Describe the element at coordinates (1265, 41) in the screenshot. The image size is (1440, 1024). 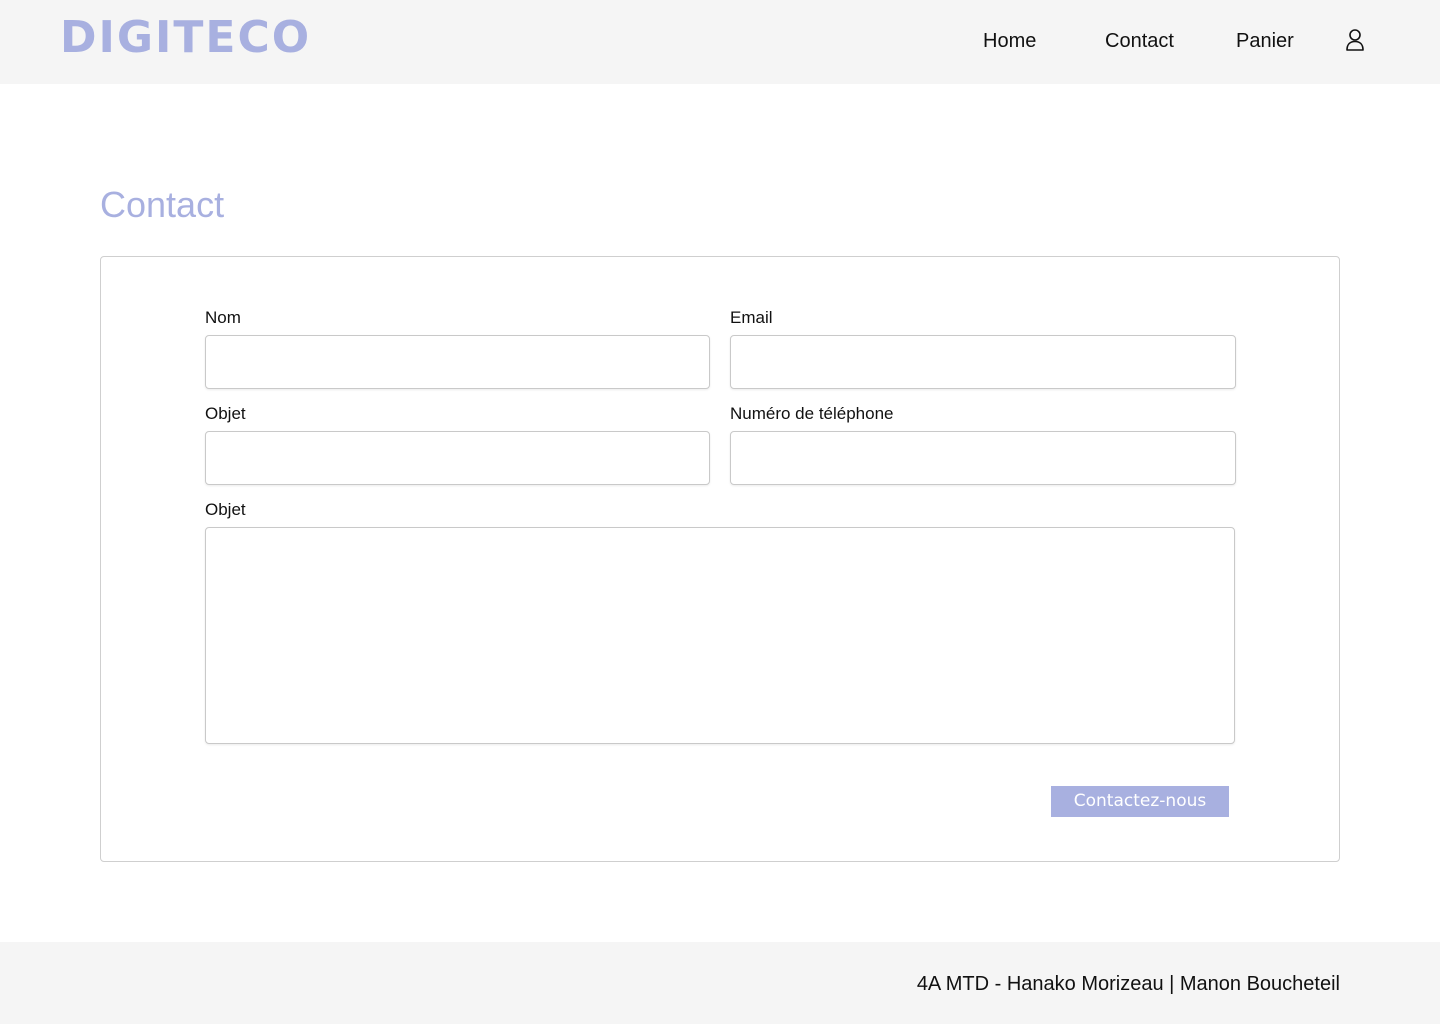
I see `nav-panier-link: Panier` at that location.